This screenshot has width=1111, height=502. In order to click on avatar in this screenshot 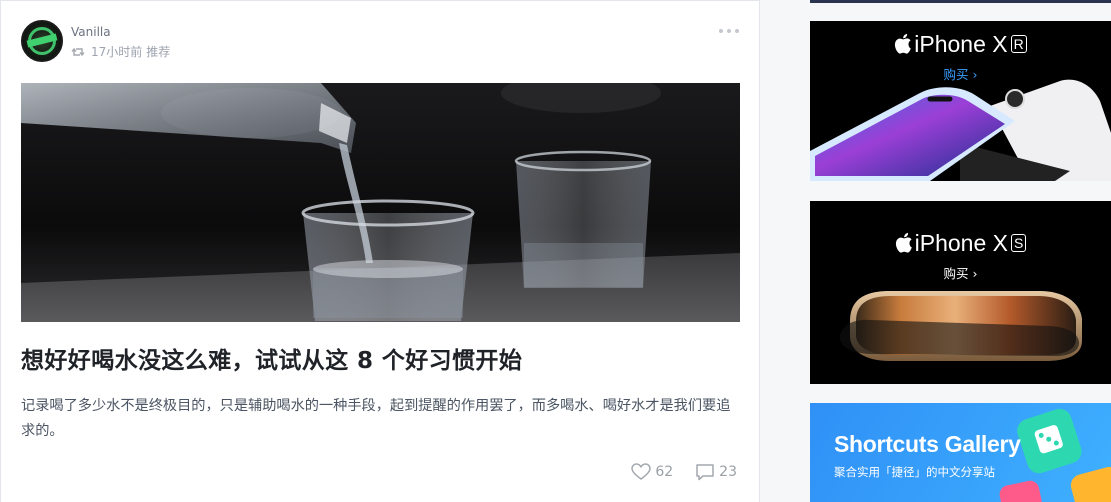, I will do `click(42, 41)`.